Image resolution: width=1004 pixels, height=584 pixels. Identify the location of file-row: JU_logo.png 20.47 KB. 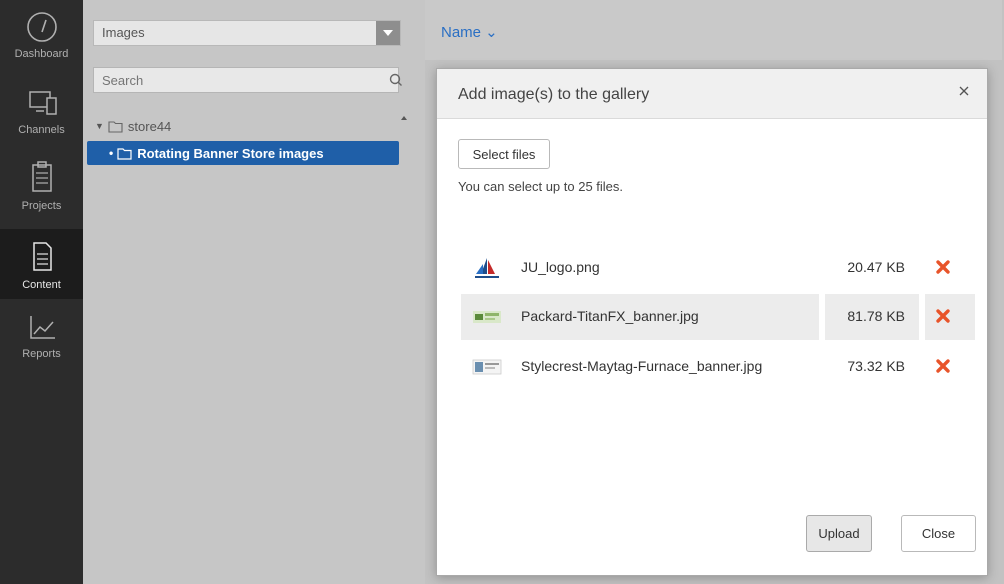
(718, 268).